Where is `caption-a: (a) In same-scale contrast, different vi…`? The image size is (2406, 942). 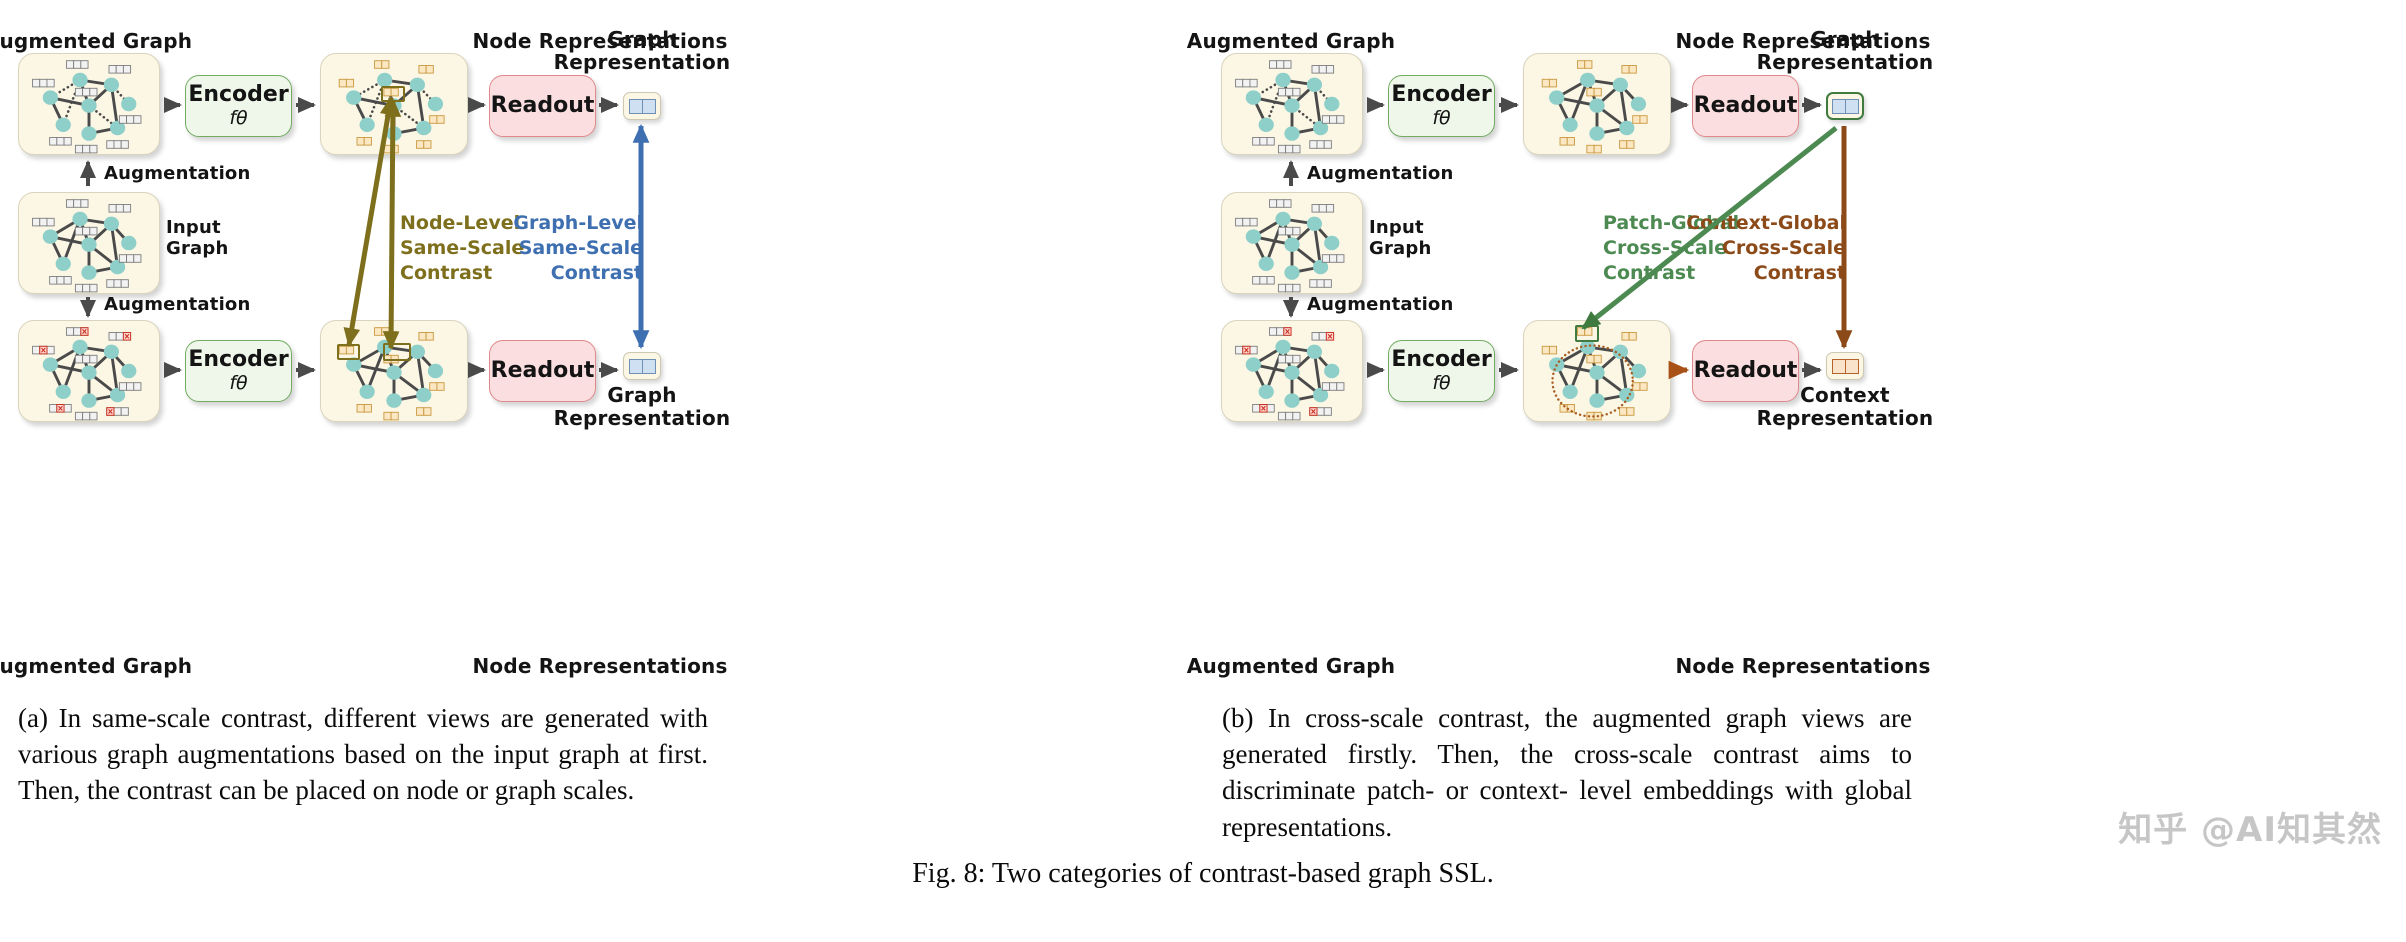 caption-a: (a) In same-scale contrast, different vi… is located at coordinates (363, 754).